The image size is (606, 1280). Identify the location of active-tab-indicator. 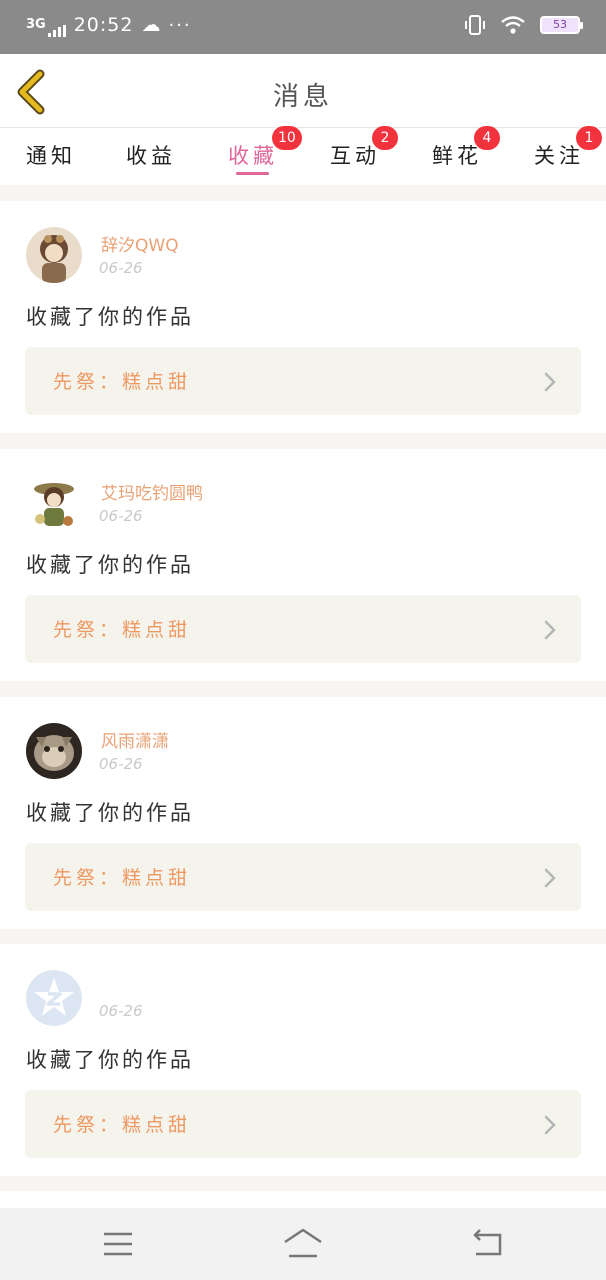
(252, 173).